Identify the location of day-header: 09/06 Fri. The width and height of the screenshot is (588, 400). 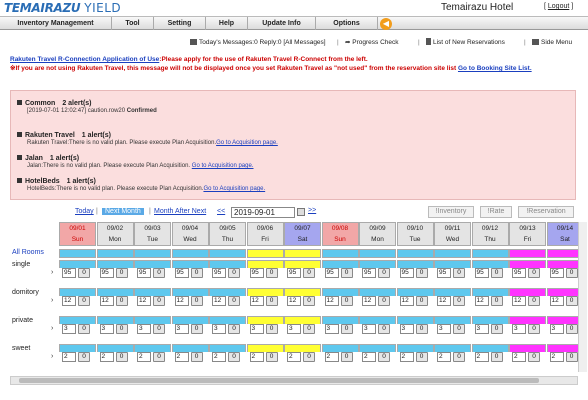
(265, 234).